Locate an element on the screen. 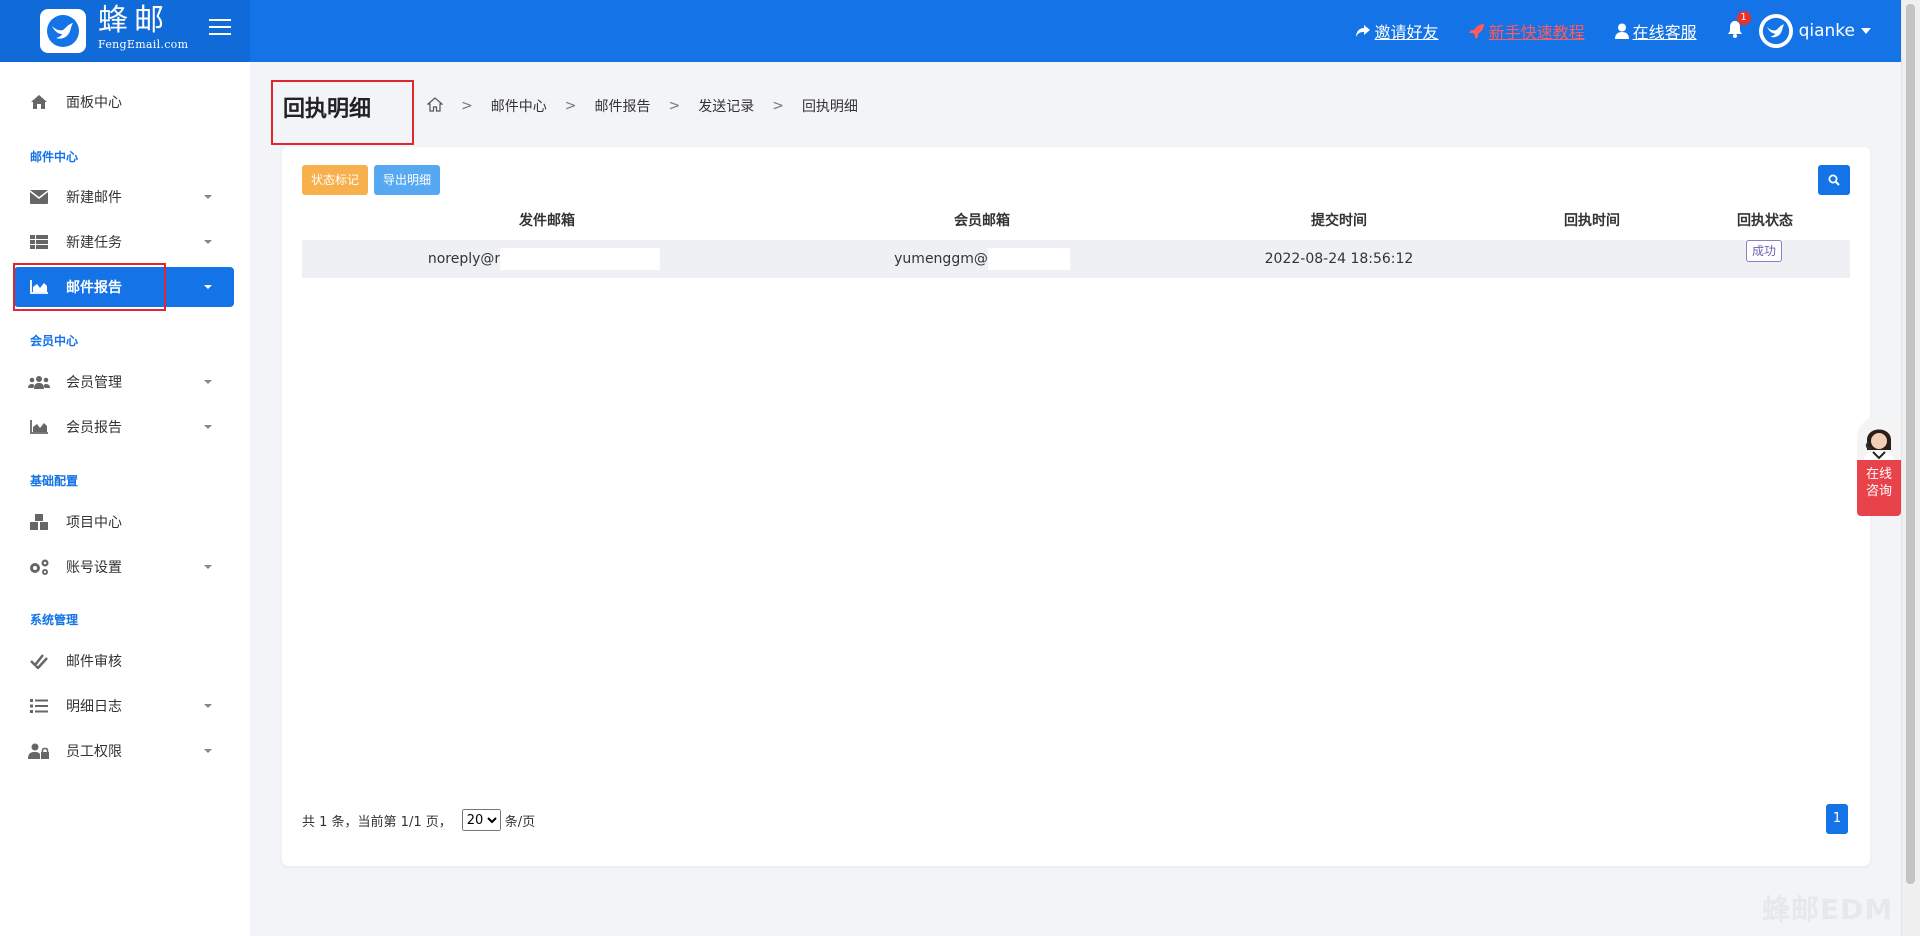 This screenshot has width=1920, height=936. page-size-select: 20 is located at coordinates (481, 820).